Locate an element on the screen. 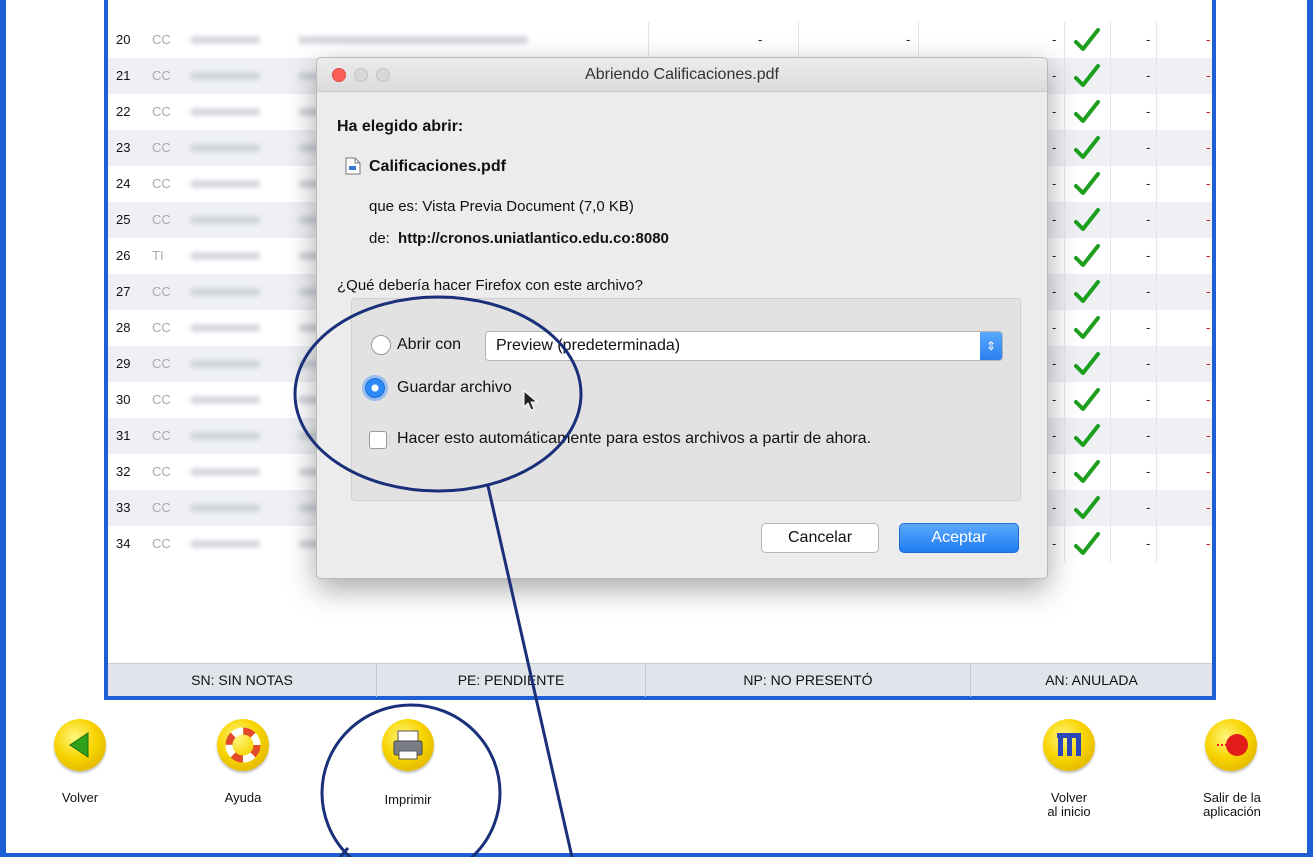  open-with-label: Abrir con is located at coordinates (429, 345).